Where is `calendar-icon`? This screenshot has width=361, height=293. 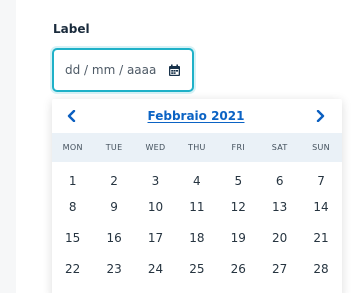 calendar-icon is located at coordinates (174, 70).